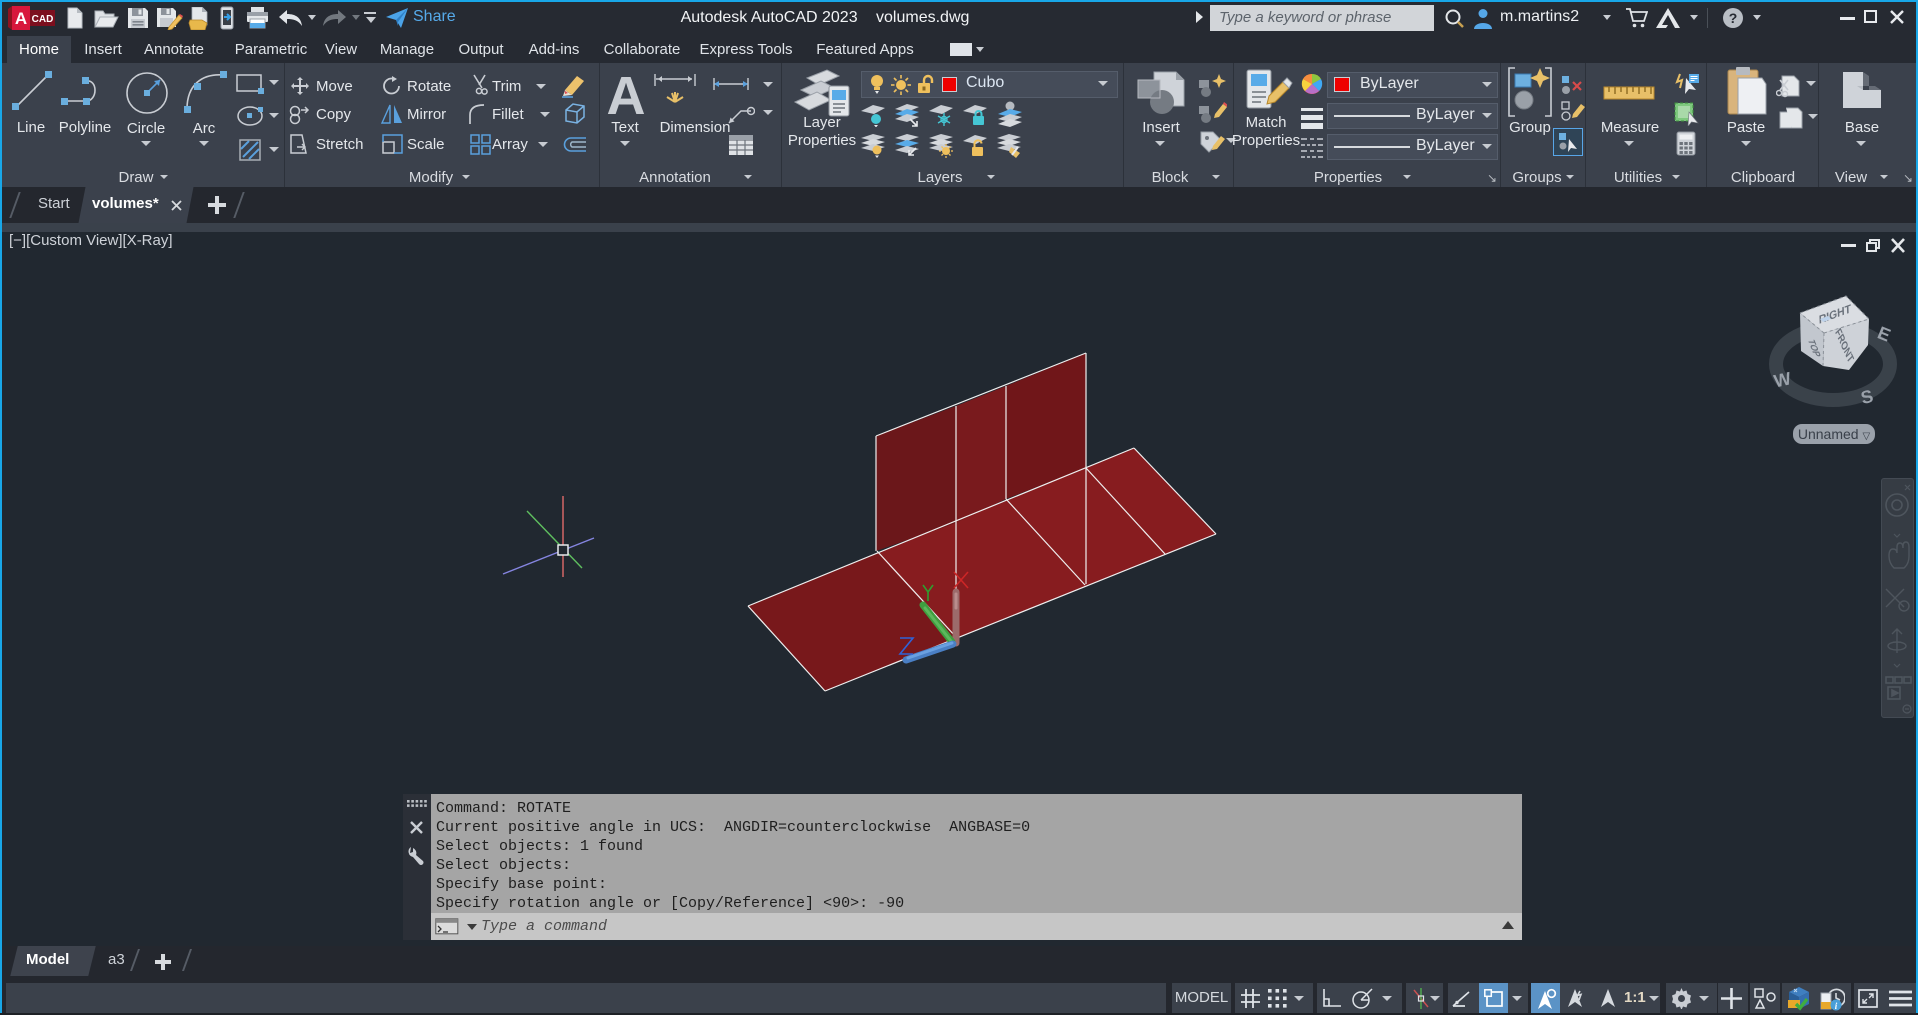 The image size is (1918, 1015). Describe the element at coordinates (1782, 379) in the screenshot. I see `svg-text: W` at that location.